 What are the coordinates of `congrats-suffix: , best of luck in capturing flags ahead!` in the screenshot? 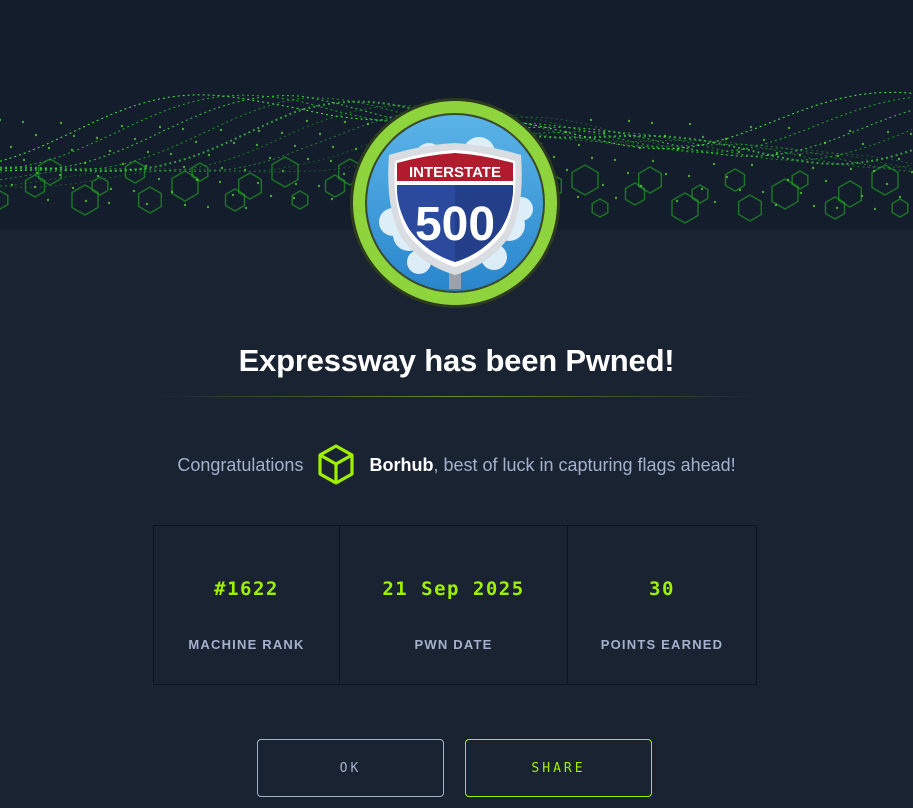 It's located at (584, 464).